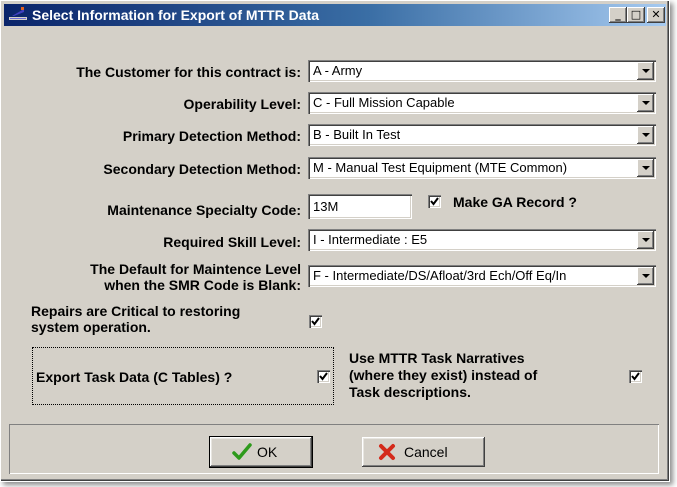  Describe the element at coordinates (482, 103) in the screenshot. I see `operability-select: C - Full Mission Capable` at that location.